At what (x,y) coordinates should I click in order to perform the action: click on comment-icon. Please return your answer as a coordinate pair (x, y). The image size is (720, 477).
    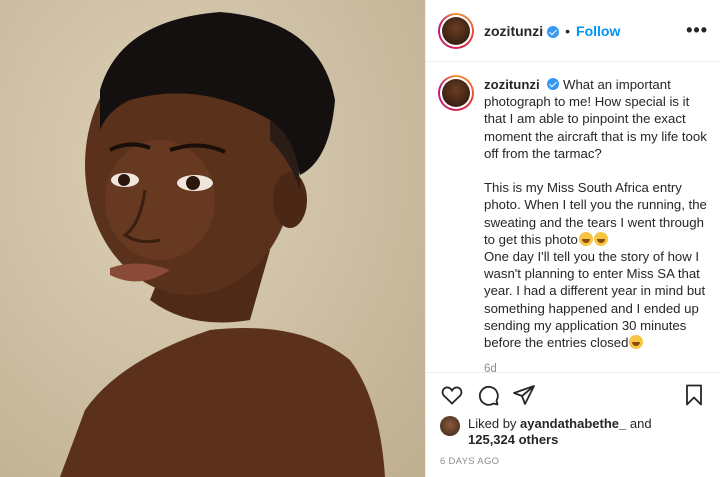
    Looking at the image, I should click on (488, 395).